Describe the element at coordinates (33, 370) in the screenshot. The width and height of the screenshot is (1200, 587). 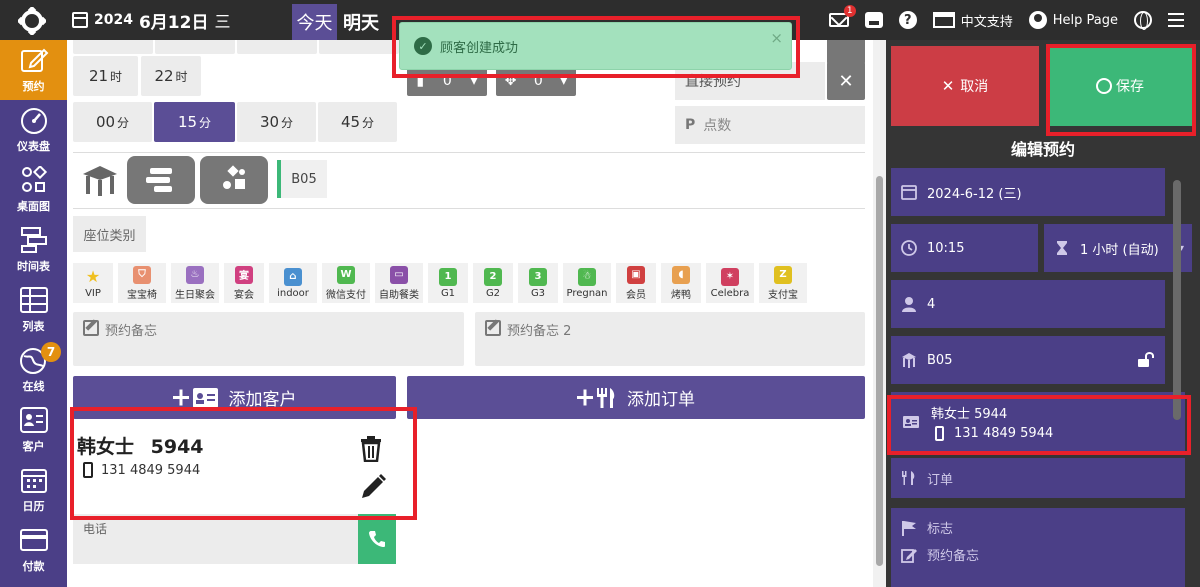
I see `sidebar-item-online: 7 在线` at that location.